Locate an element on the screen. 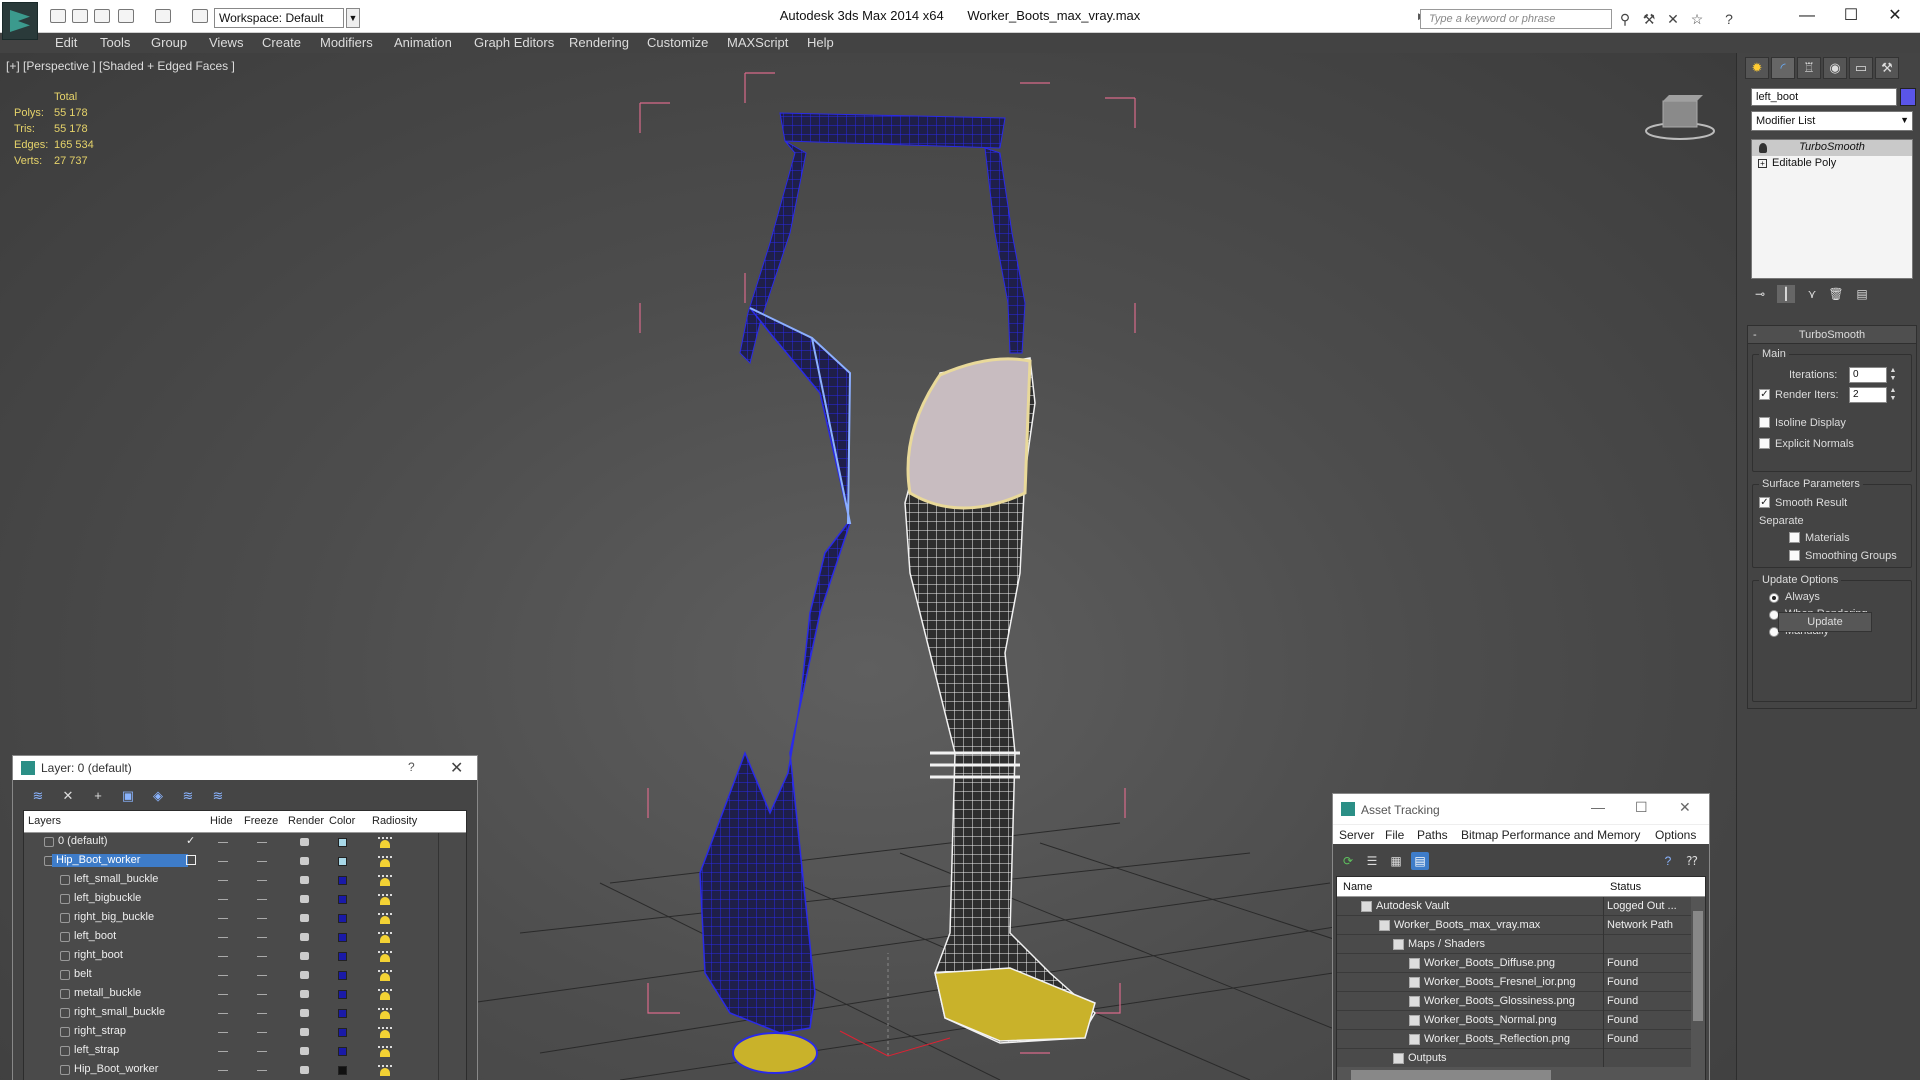  layer-name: left_small_buckle is located at coordinates (116, 879).